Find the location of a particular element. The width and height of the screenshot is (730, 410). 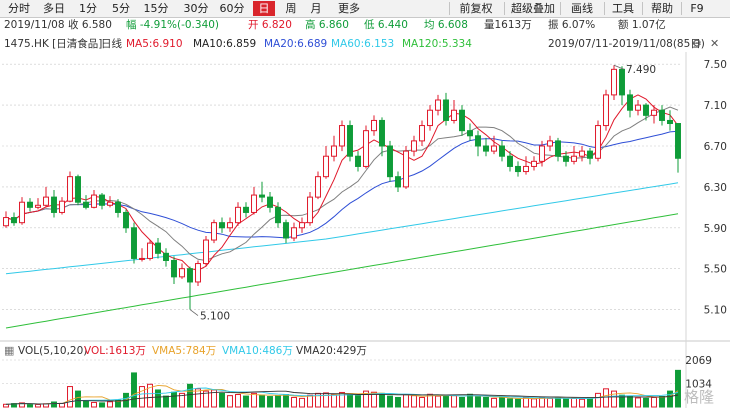

price-tick-label: 5.10 is located at coordinates (715, 311).